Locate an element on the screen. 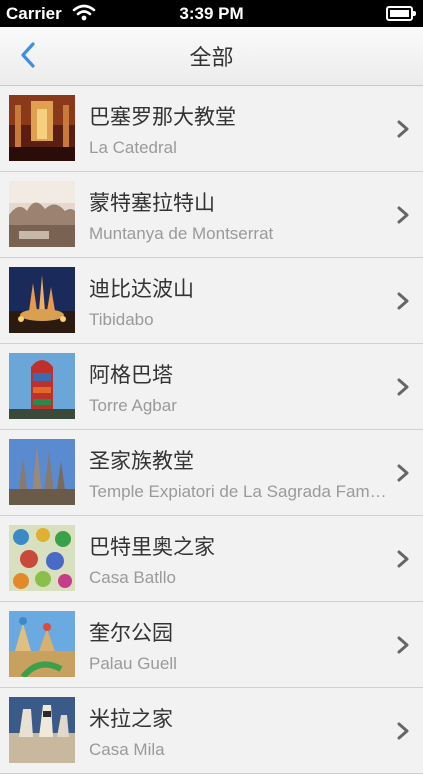 The image size is (423, 774). item-title: 圣家族教堂 is located at coordinates (141, 461).